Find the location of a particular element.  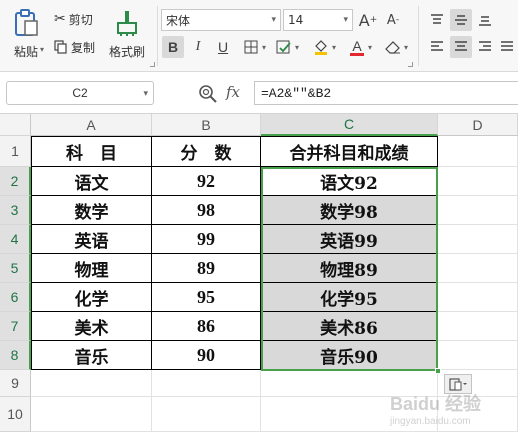

row-header-2: 2 is located at coordinates (15, 181).